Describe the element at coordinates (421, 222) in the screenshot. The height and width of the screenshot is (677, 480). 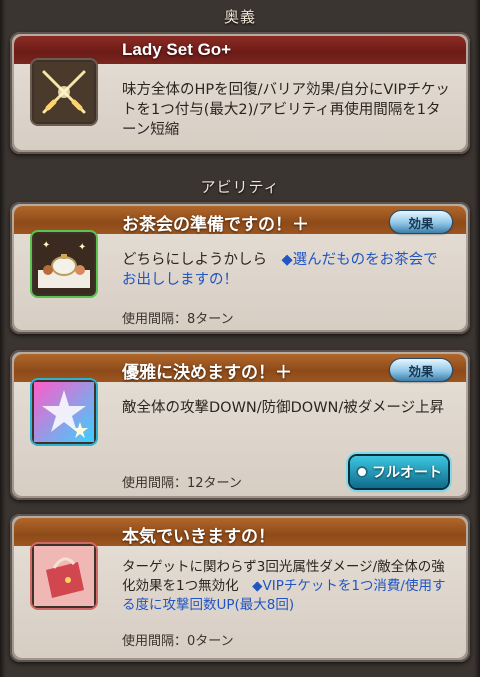
I see `ability-1-effect-button: 効果` at that location.